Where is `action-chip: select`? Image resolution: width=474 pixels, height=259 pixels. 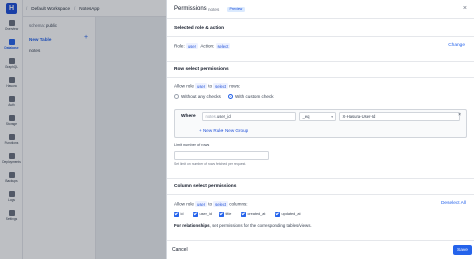
action-chip: select is located at coordinates (223, 46).